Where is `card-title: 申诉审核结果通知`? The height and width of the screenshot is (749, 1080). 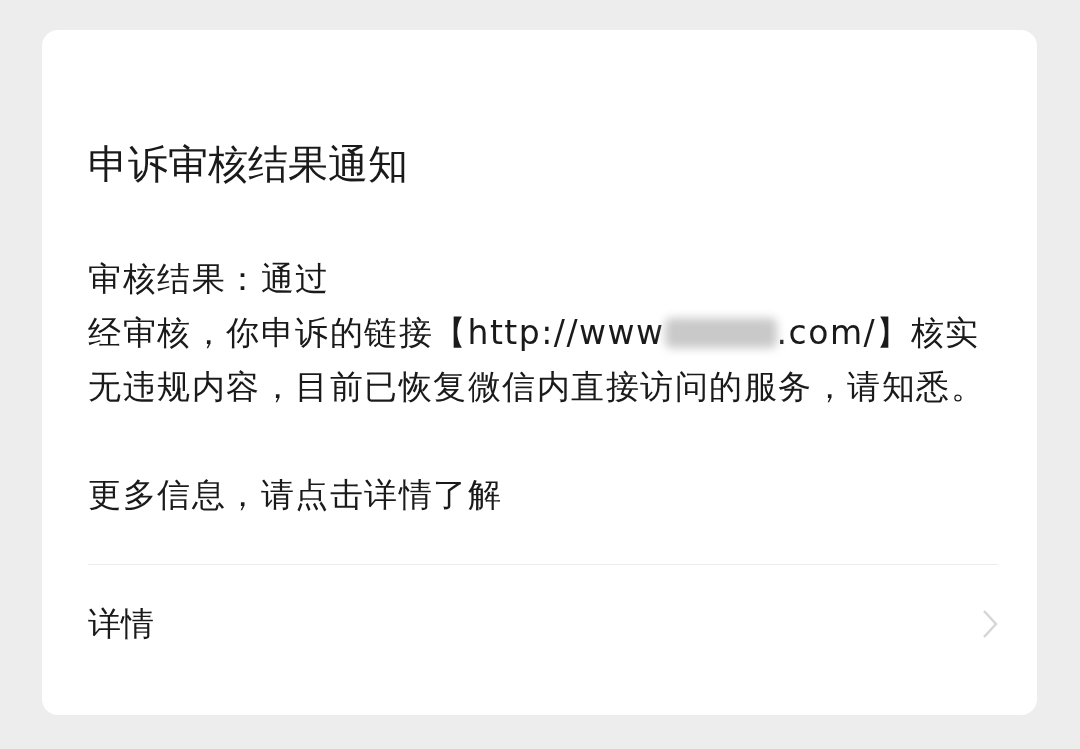 card-title: 申诉审核结果通知 is located at coordinates (248, 164).